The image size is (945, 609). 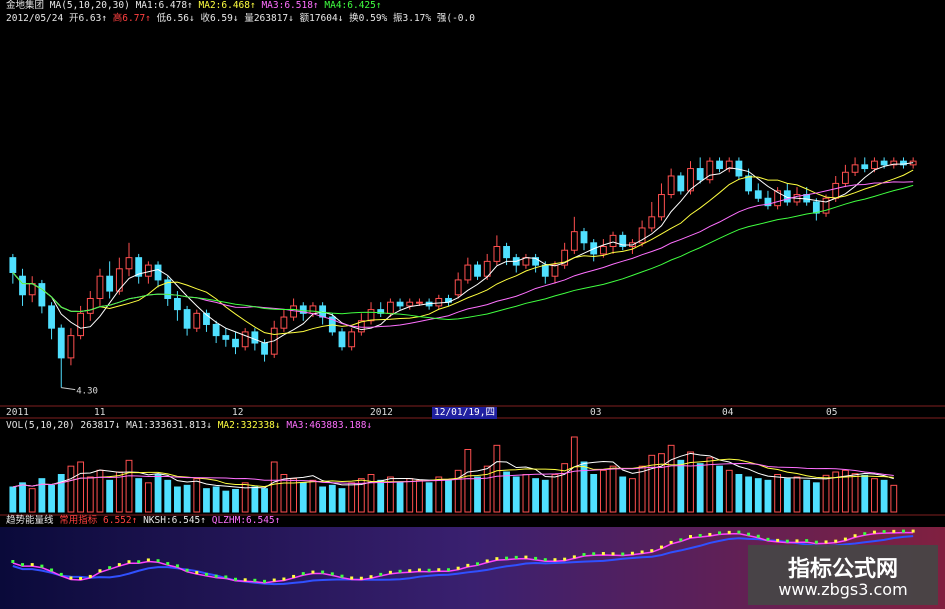 What do you see at coordinates (25, 5) in the screenshot?
I see `stock-name: 金地集团` at bounding box center [25, 5].